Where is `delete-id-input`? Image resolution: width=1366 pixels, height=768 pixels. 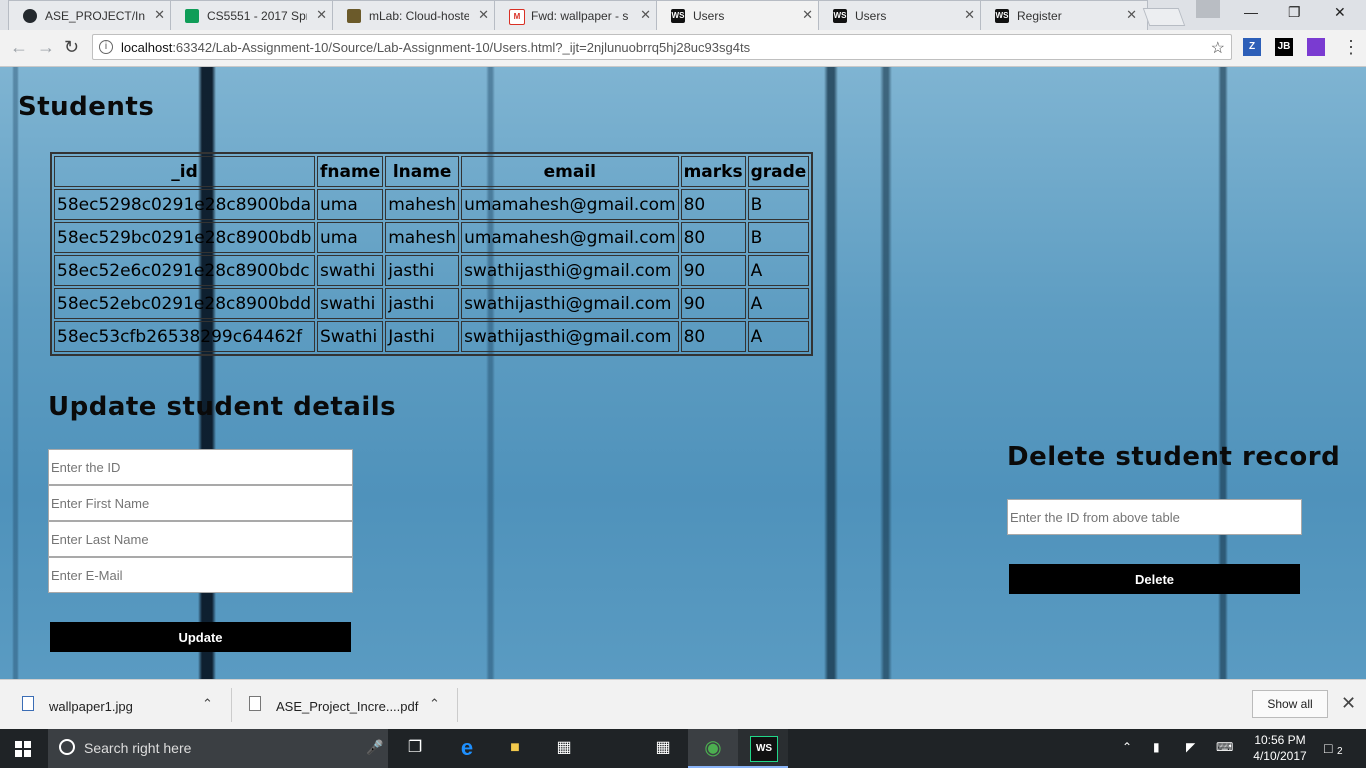
delete-id-input is located at coordinates (1154, 517).